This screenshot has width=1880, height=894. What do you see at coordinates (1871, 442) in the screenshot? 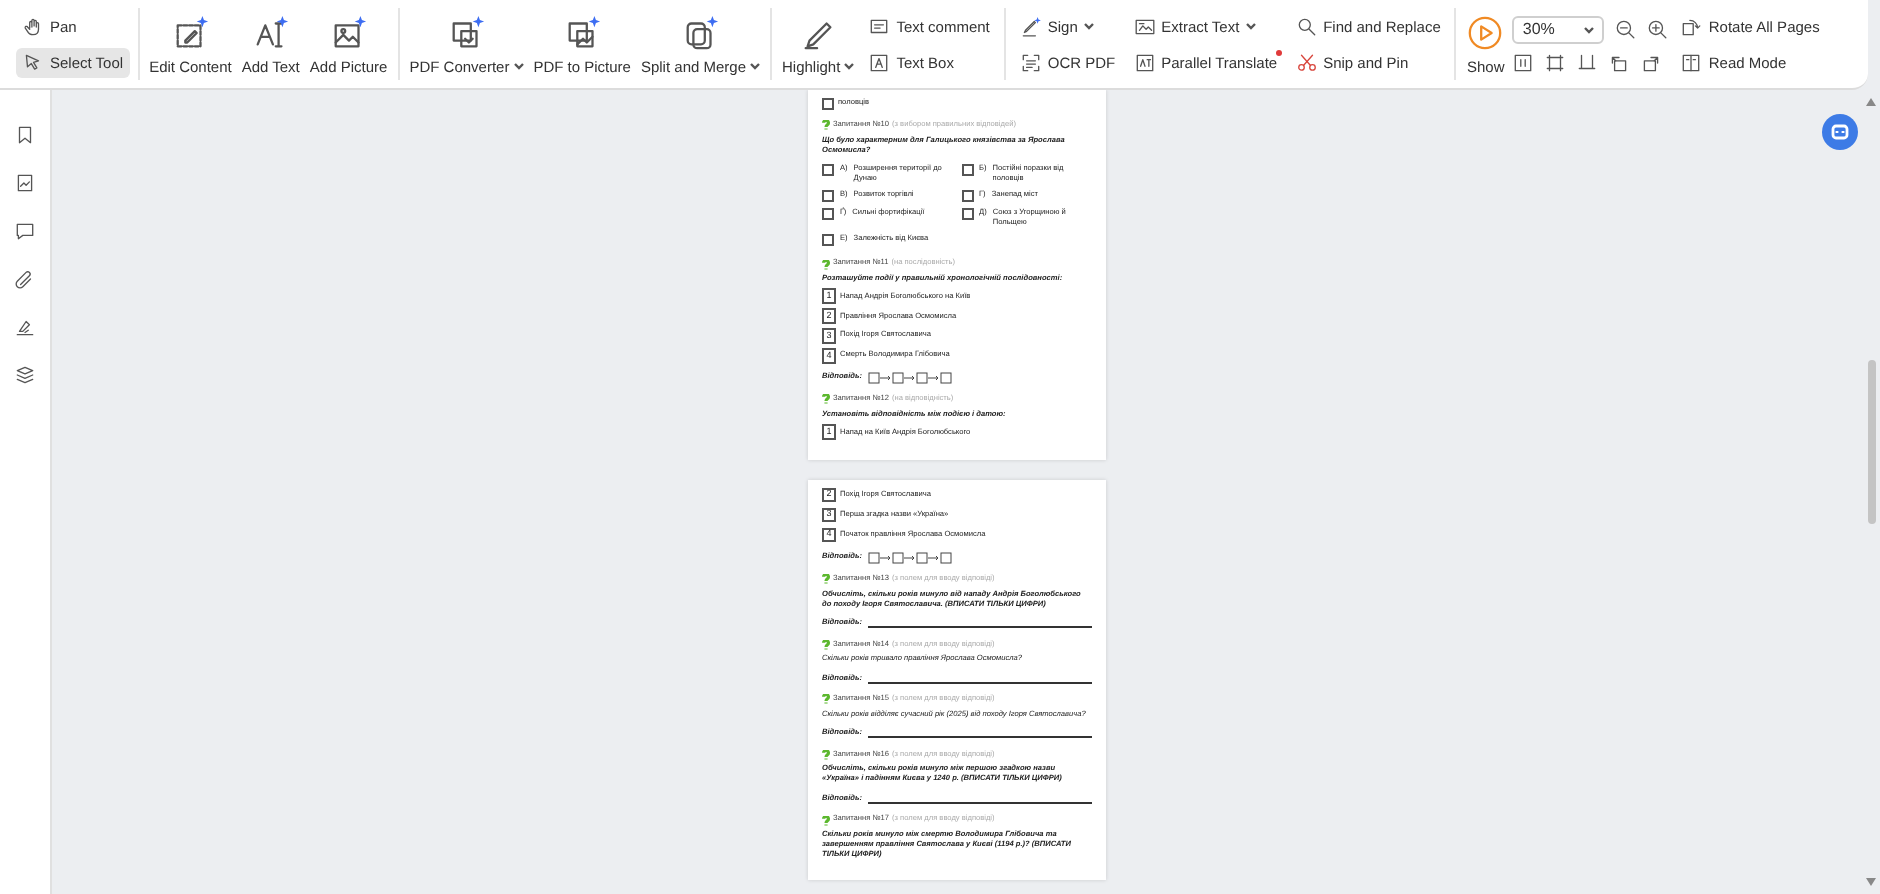
I see `scrollbar-thumb` at bounding box center [1871, 442].